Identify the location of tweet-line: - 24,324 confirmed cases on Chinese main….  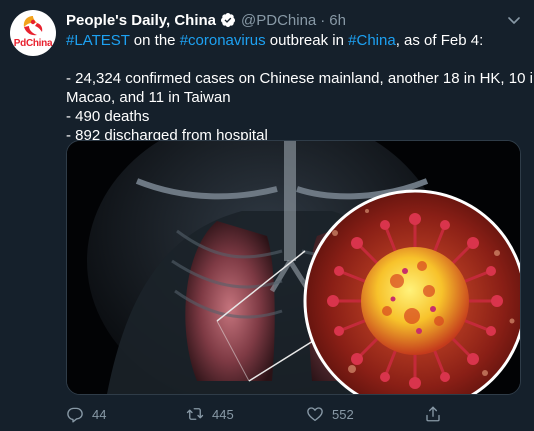
(300, 78).